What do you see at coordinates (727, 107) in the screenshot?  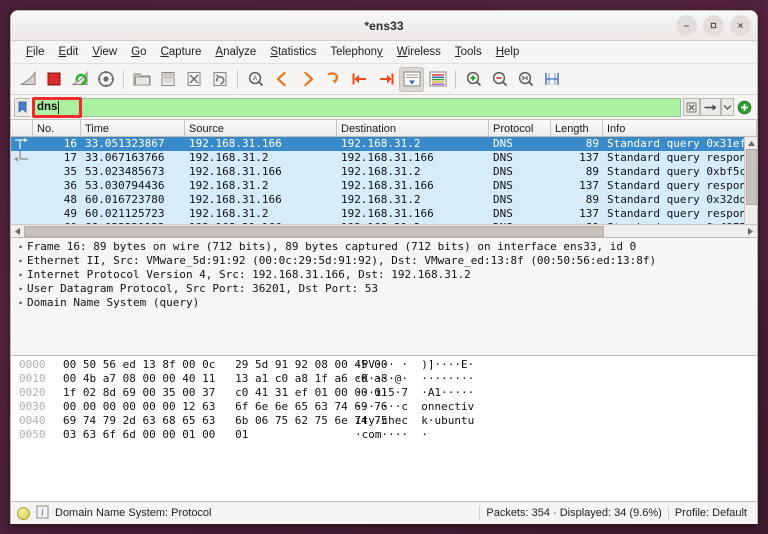 I see `filter-dropdown-icon` at bounding box center [727, 107].